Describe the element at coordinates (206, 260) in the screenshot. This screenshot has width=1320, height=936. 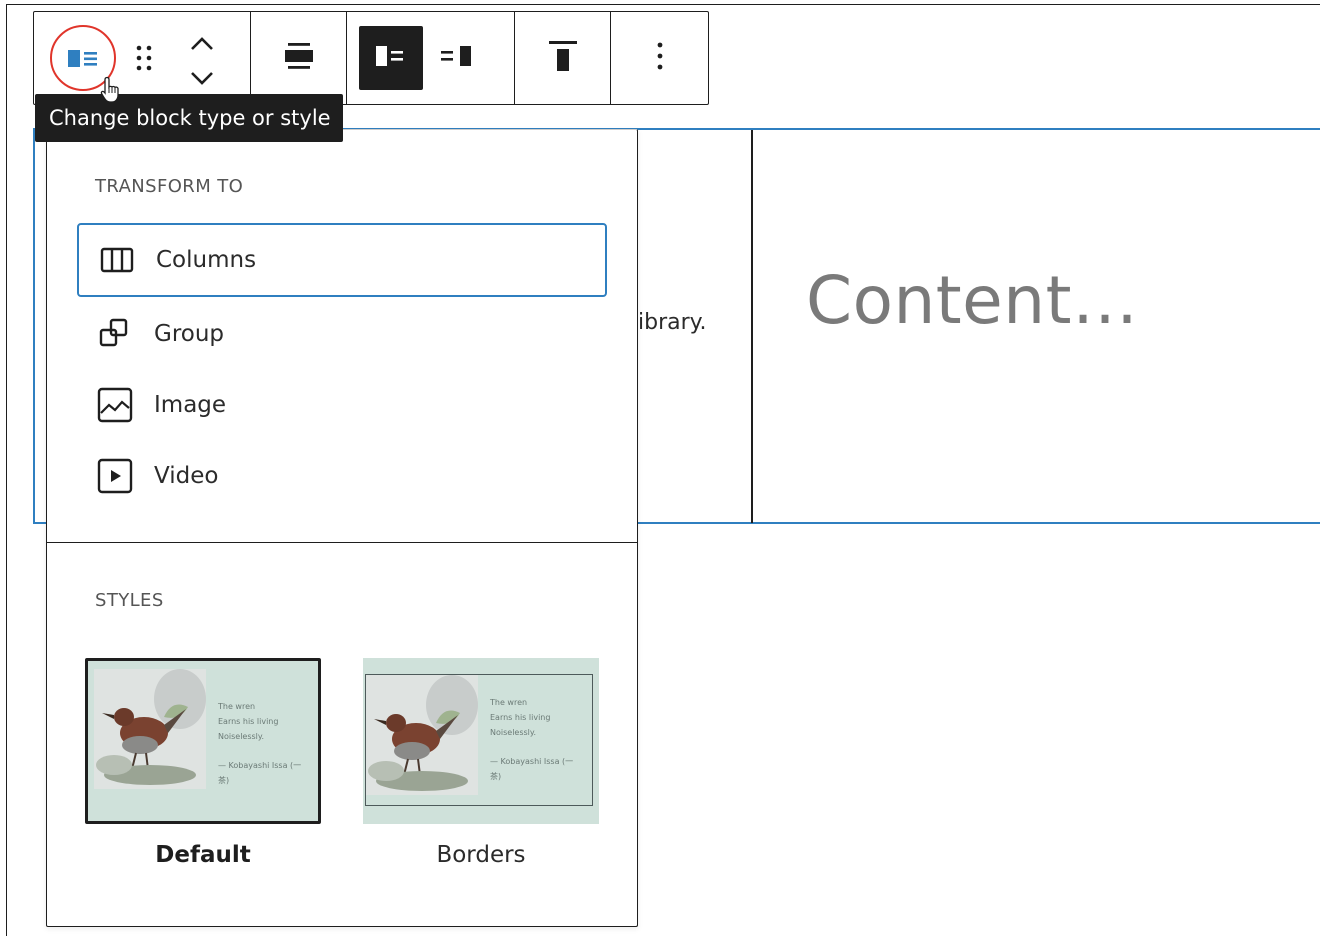
I see `transform-item-label: Columns` at that location.